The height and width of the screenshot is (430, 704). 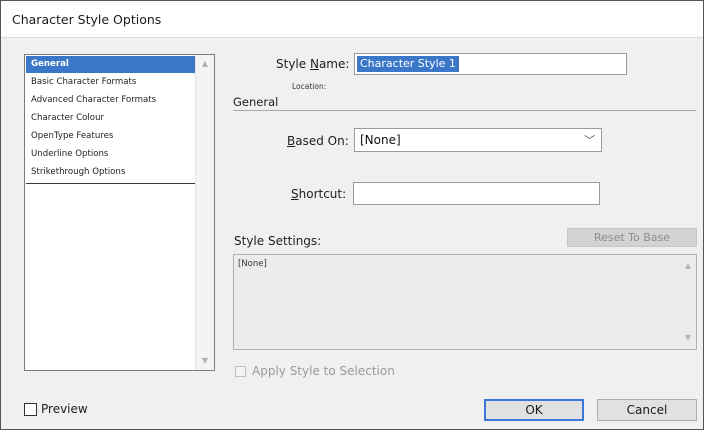 I want to click on category-item-general: General, so click(x=111, y=64).